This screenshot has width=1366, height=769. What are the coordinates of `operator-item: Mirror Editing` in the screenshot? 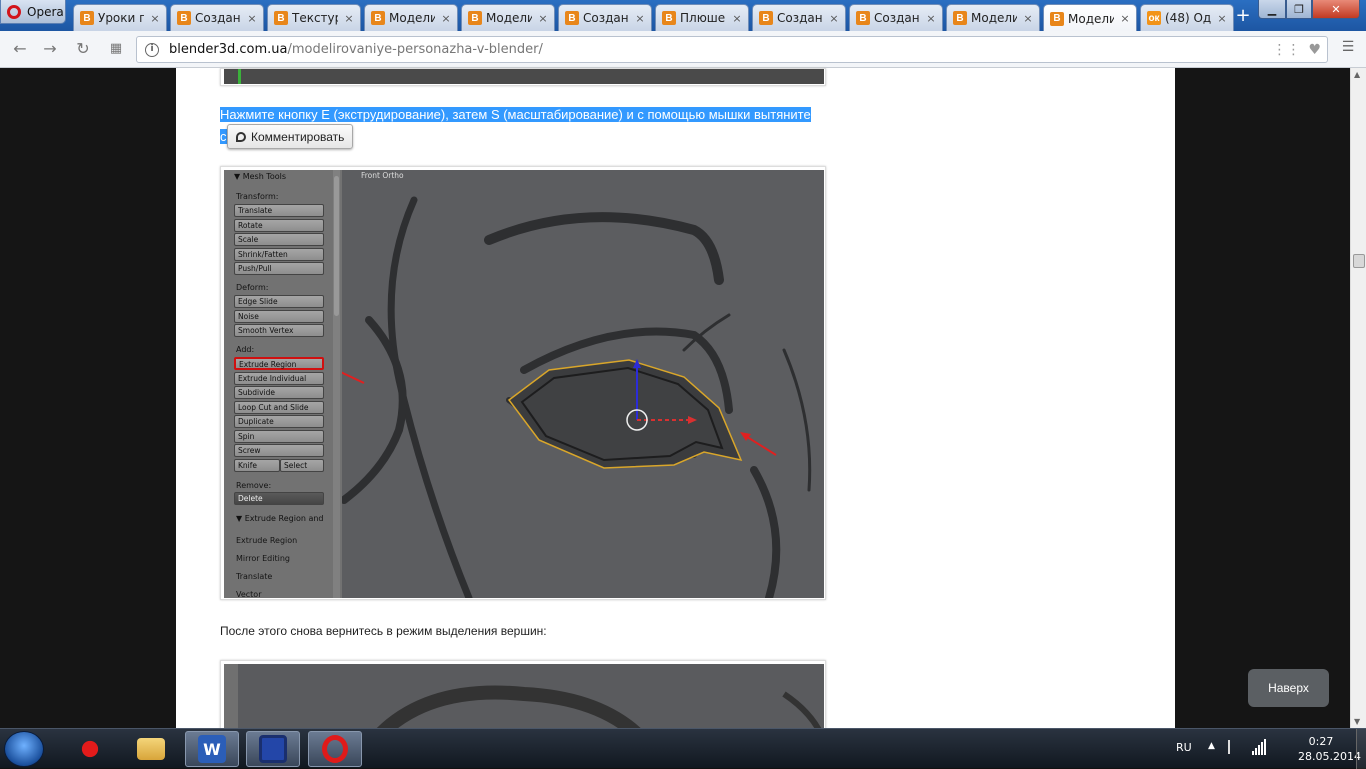 It's located at (263, 558).